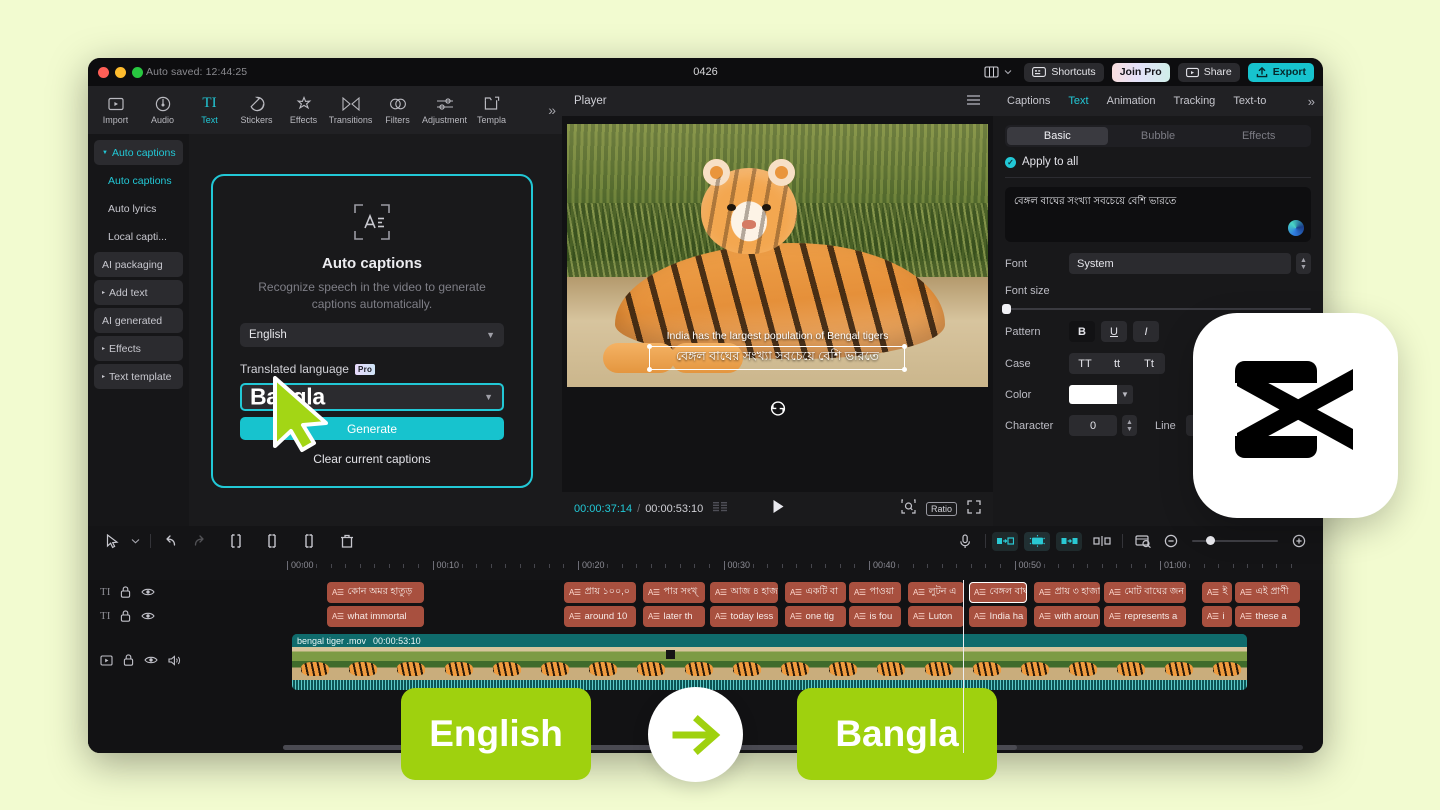 This screenshot has width=1440, height=810. I want to click on case-lowercase-button: tt, so click(1117, 363).